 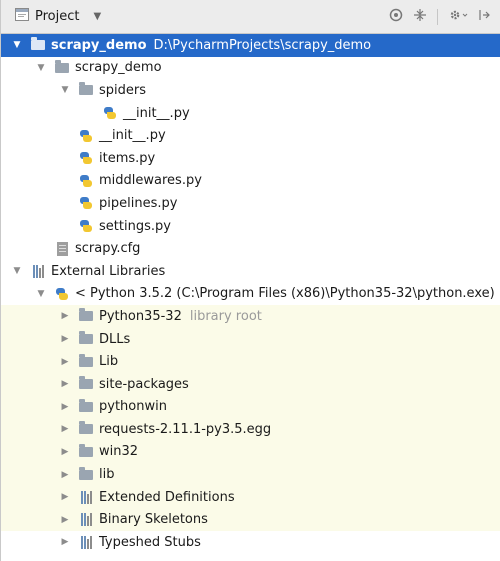 What do you see at coordinates (167, 497) in the screenshot?
I see `library-label: Extended Definitions` at bounding box center [167, 497].